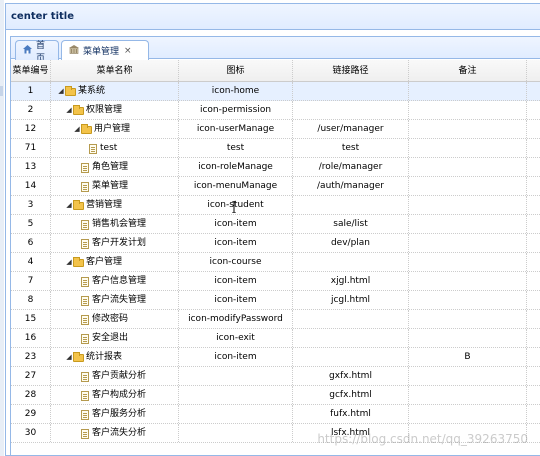 Image resolution: width=540 pixels, height=456 pixels. I want to click on col-header-name: 菜单名称, so click(115, 70).